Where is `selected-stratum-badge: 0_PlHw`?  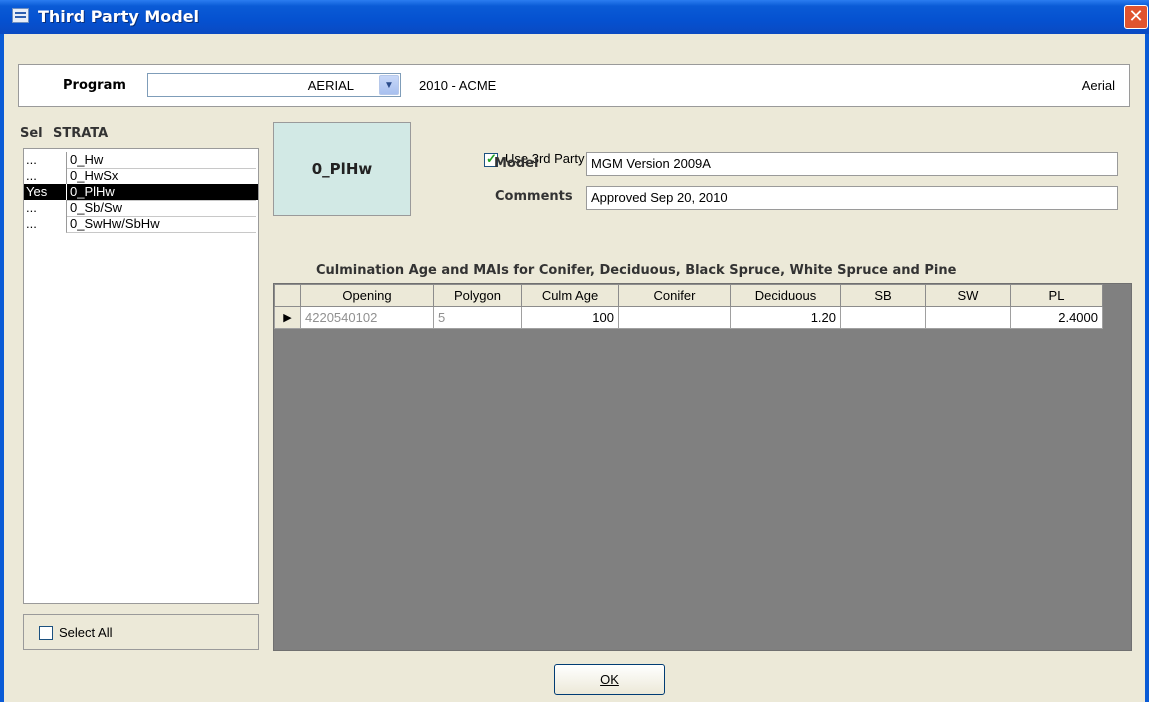 selected-stratum-badge: 0_PlHw is located at coordinates (342, 169).